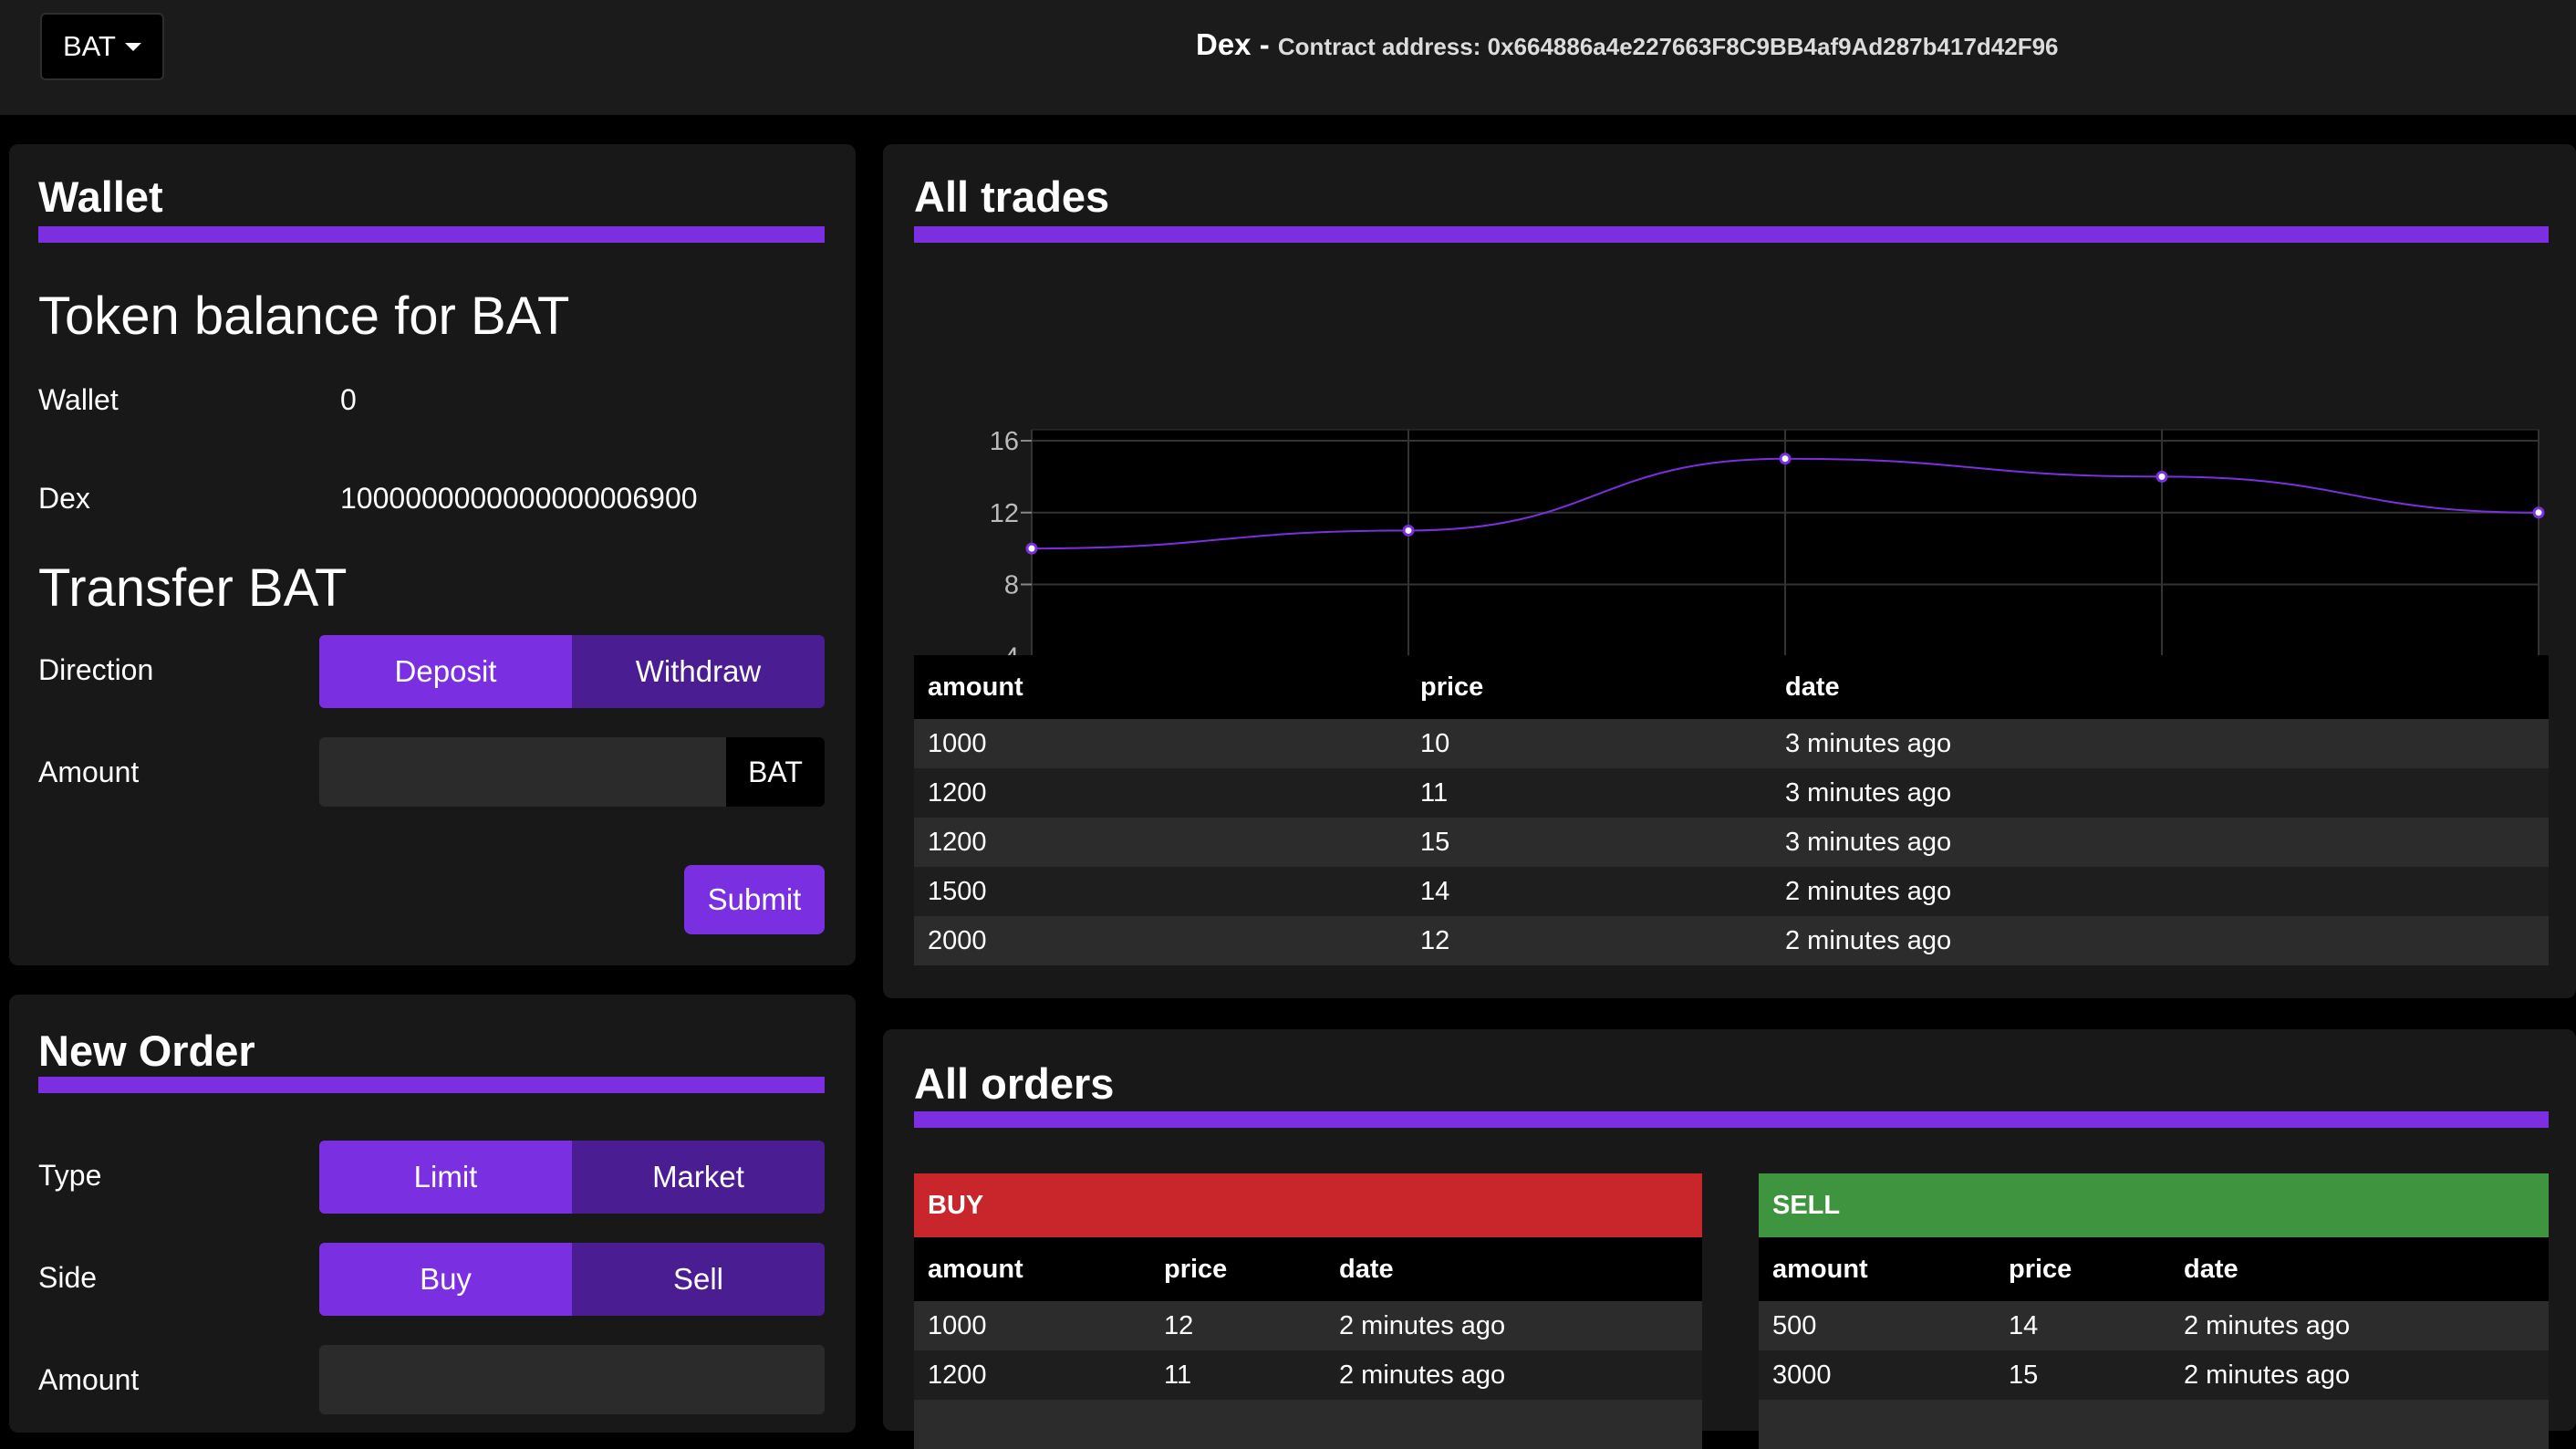  Describe the element at coordinates (304, 316) in the screenshot. I see `token-balance-title: Token balance for BAT` at that location.